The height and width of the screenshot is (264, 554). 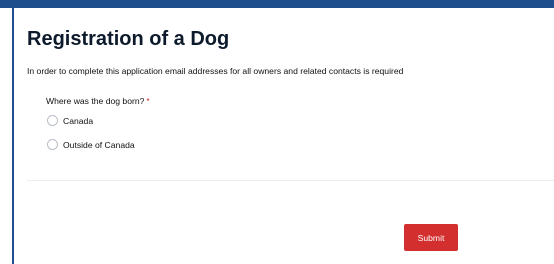 What do you see at coordinates (52, 144) in the screenshot?
I see `radio-button-outside-canada` at bounding box center [52, 144].